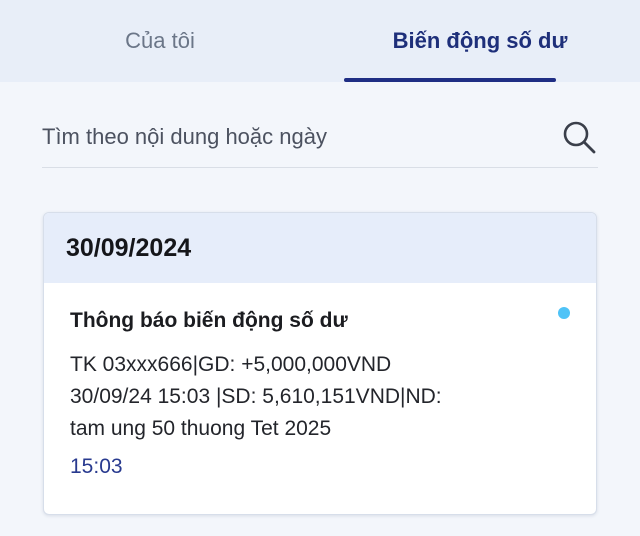 The image size is (640, 536). I want to click on notification-body-line: TK 03xxx666|GD: +5,000,000VND, so click(231, 364).